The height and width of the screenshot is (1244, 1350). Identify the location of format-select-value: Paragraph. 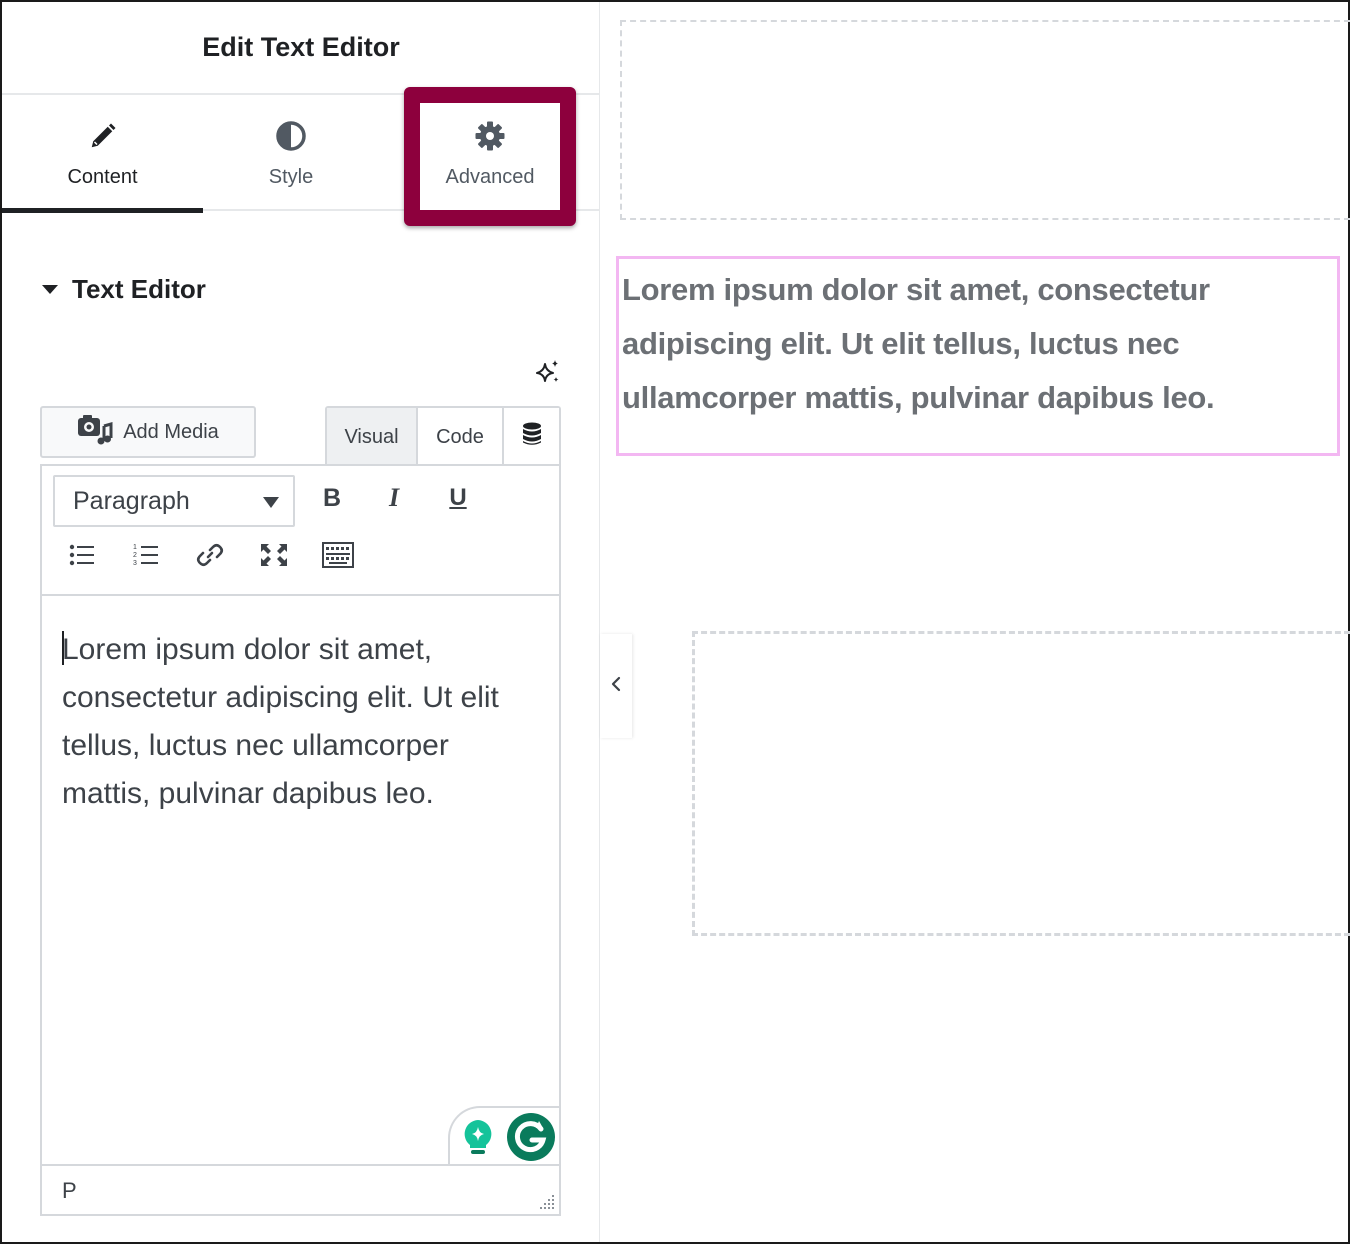
(131, 500).